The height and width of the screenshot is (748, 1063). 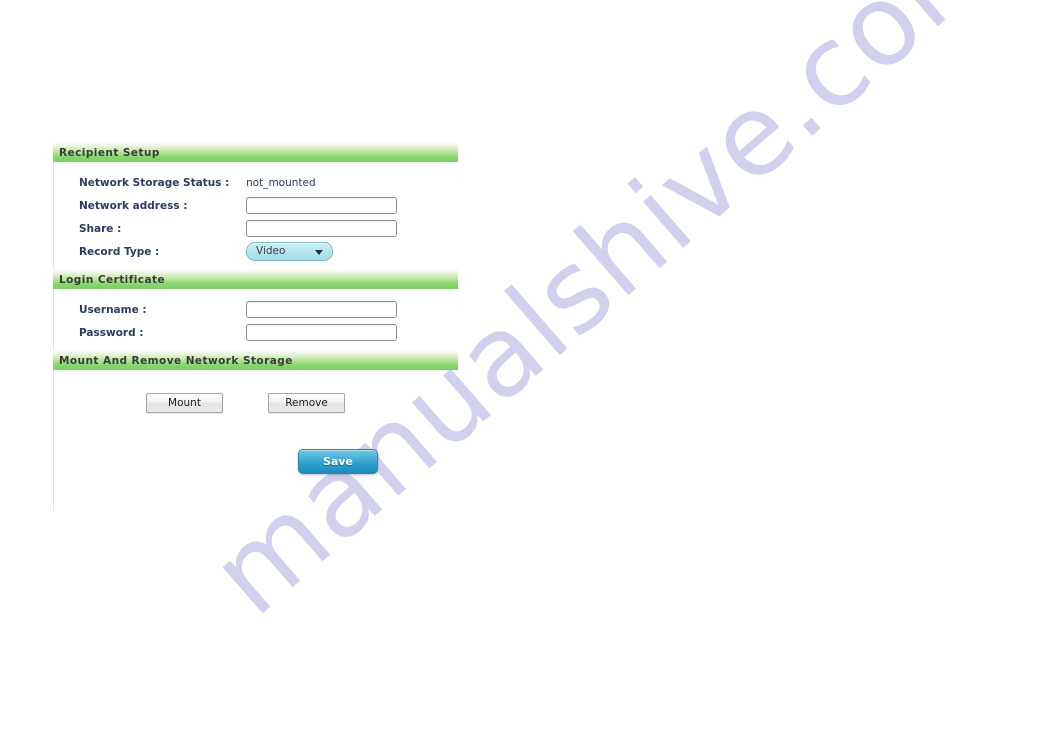 What do you see at coordinates (113, 309) in the screenshot?
I see `label-username: Username :` at bounding box center [113, 309].